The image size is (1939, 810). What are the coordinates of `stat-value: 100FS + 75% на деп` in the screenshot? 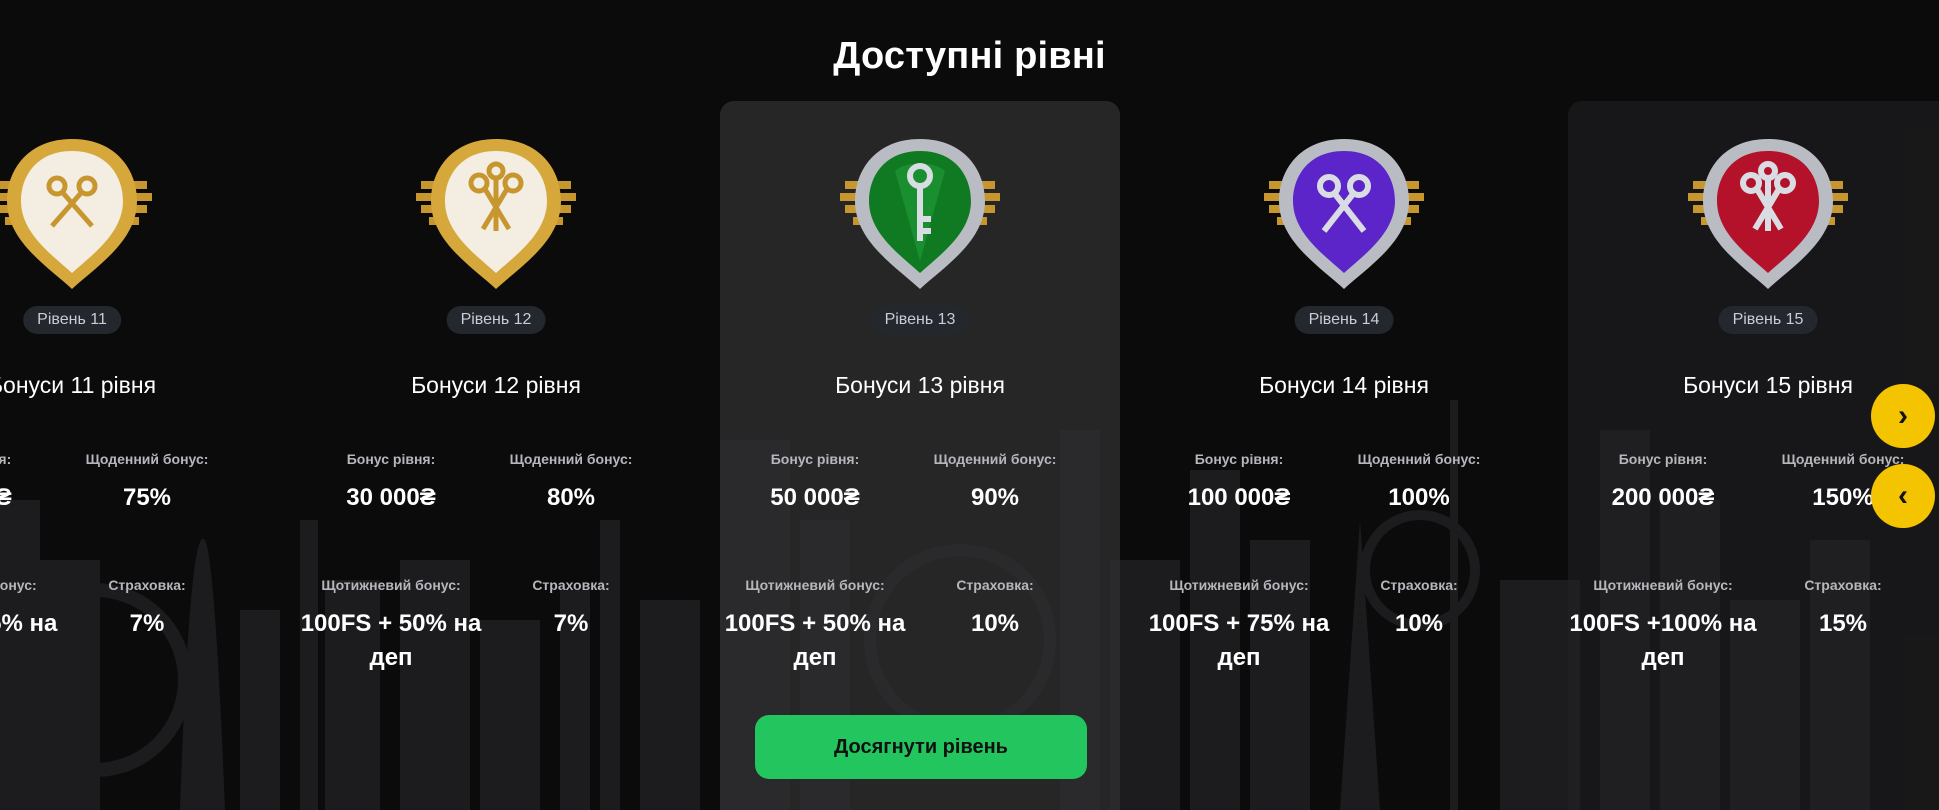 It's located at (1239, 640).